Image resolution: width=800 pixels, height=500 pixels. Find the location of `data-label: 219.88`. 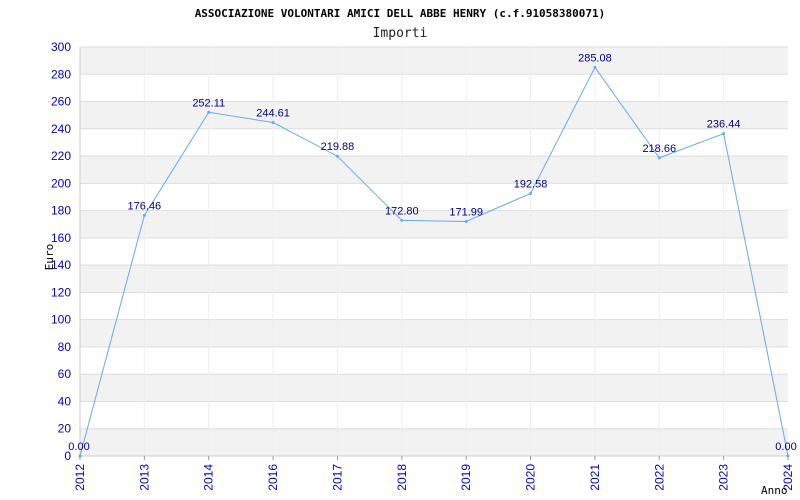

data-label: 219.88 is located at coordinates (338, 147).